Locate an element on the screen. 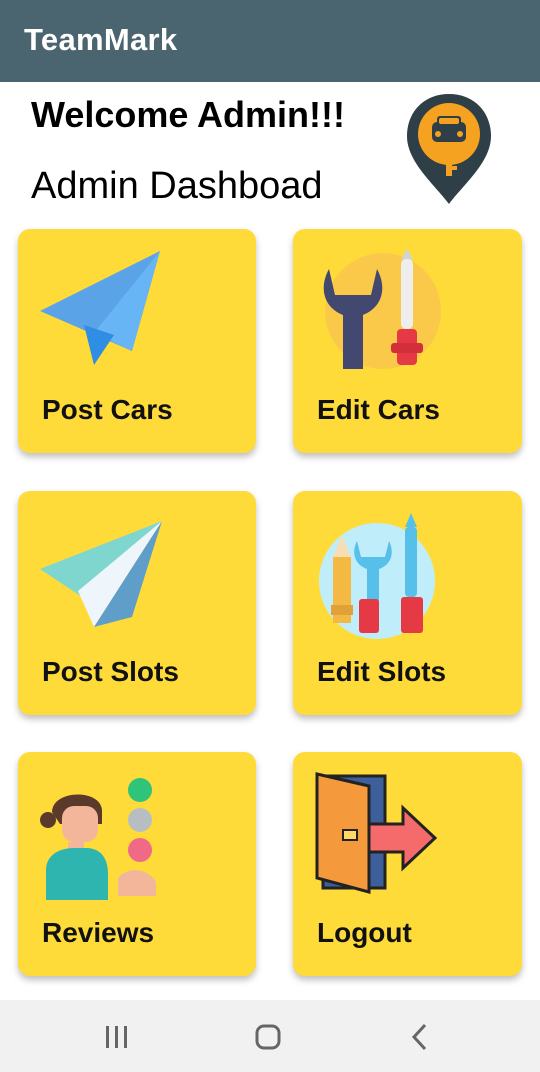 The height and width of the screenshot is (1072, 540). card-label: Logout is located at coordinates (364, 932).